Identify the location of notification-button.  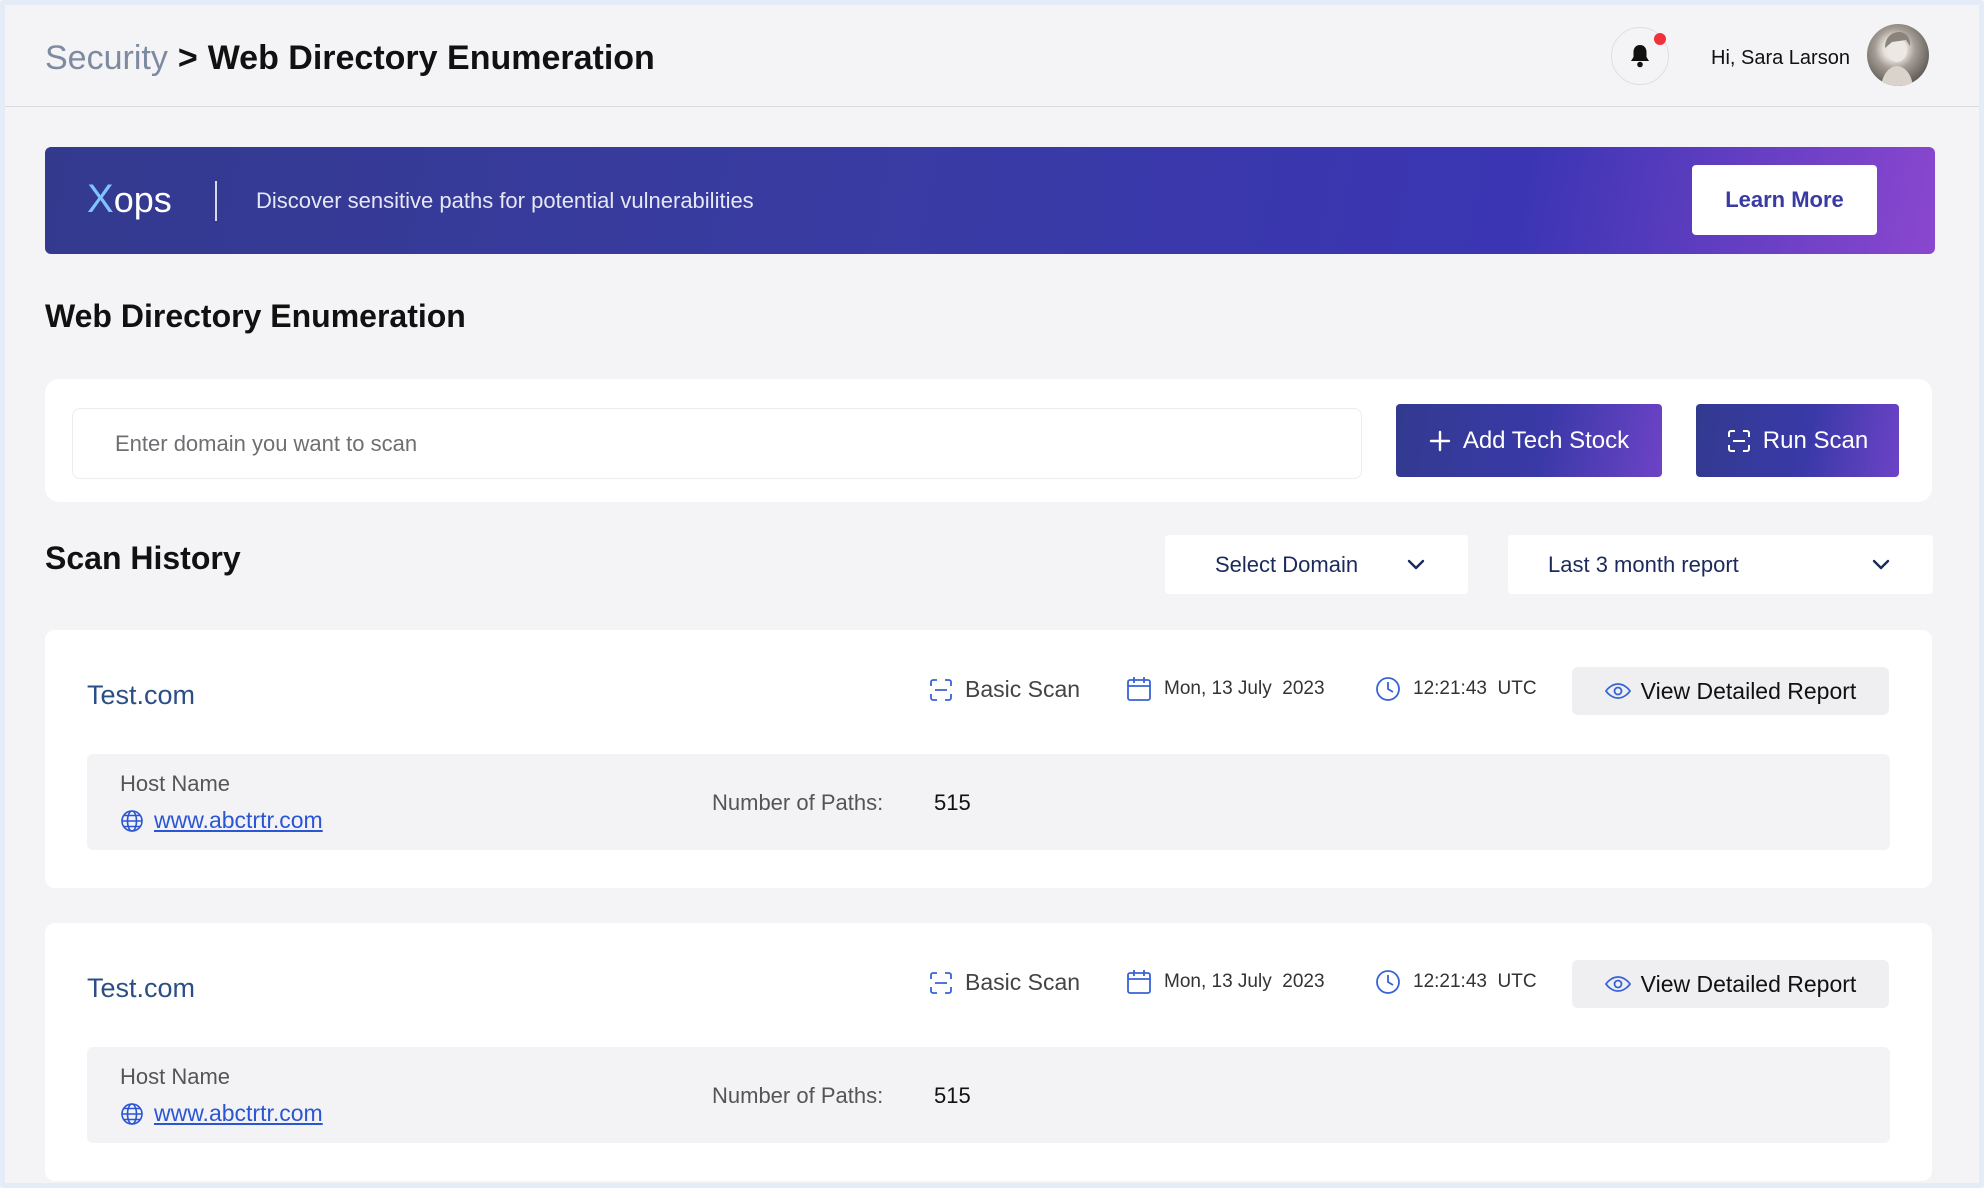
(1640, 56).